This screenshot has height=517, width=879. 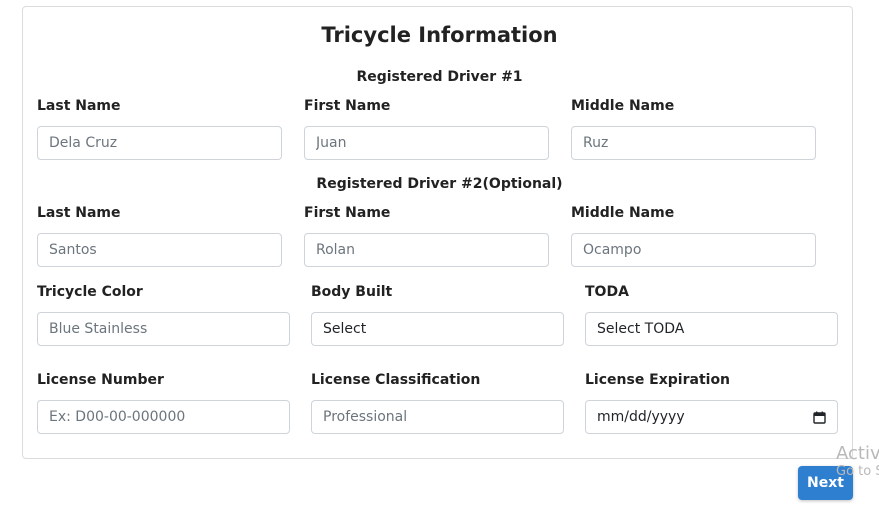 What do you see at coordinates (439, 77) in the screenshot?
I see `driver1-heading: Registered Driver #1` at bounding box center [439, 77].